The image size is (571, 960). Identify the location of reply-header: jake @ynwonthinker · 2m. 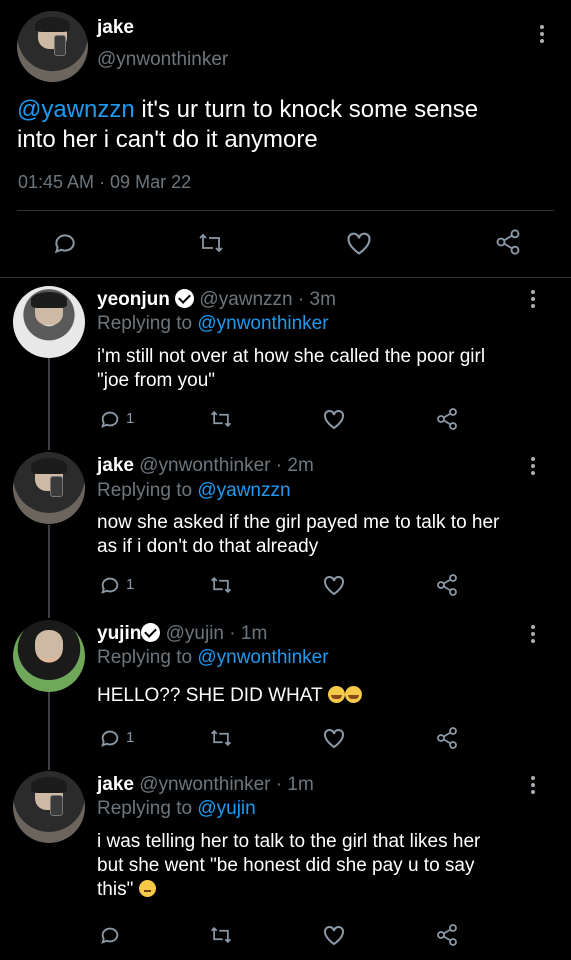
(205, 466).